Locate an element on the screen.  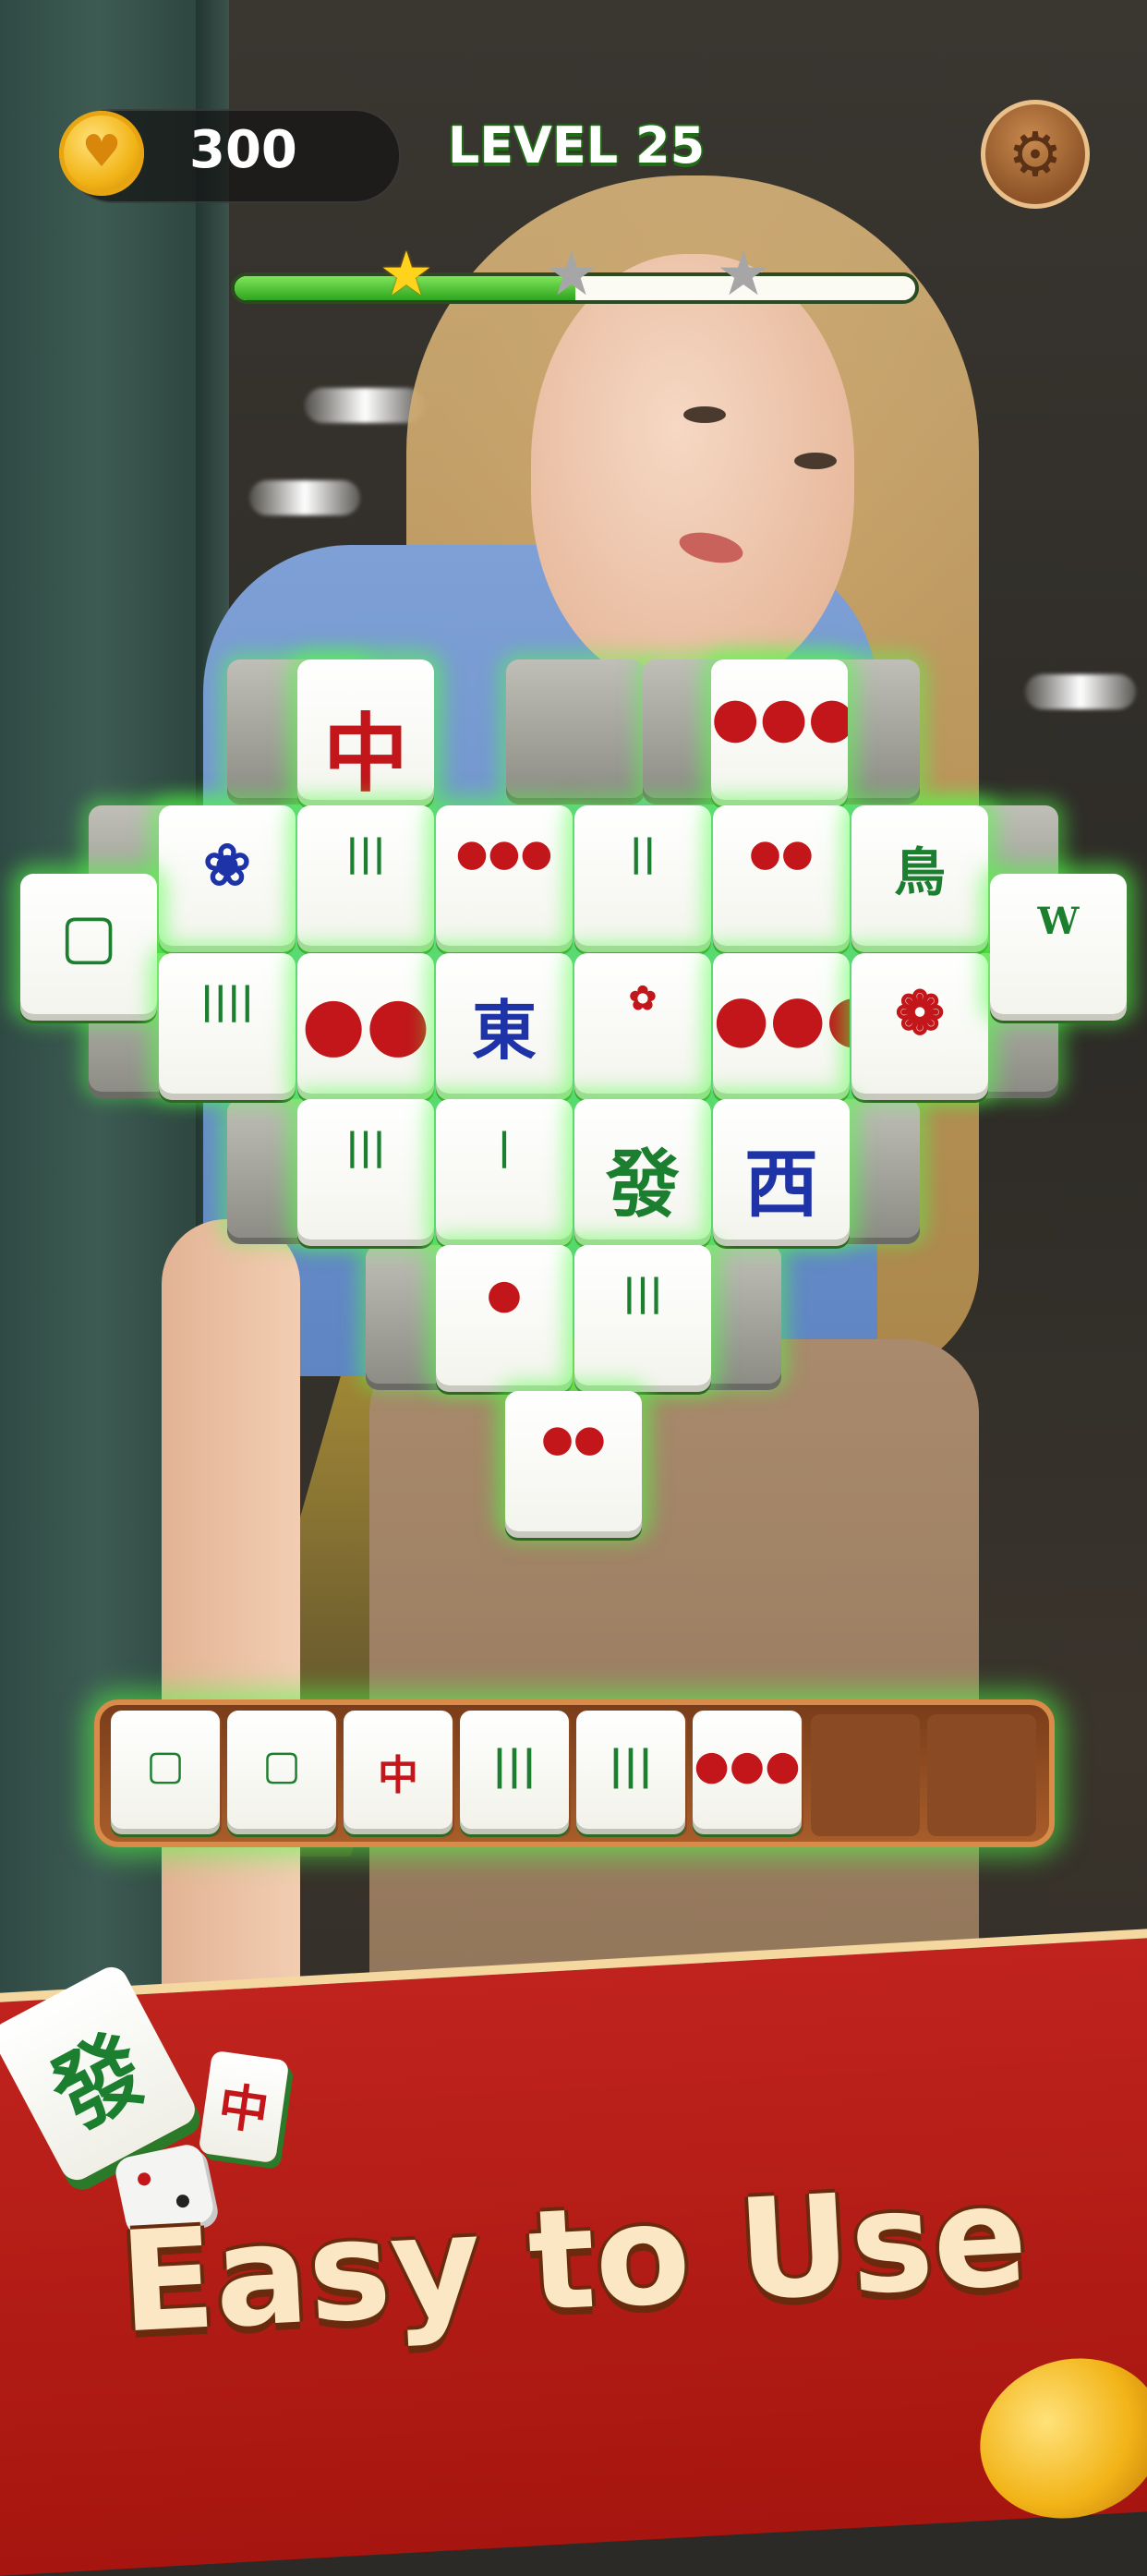
mahjong-tile-bamboo-7: ||| is located at coordinates (365, 875).